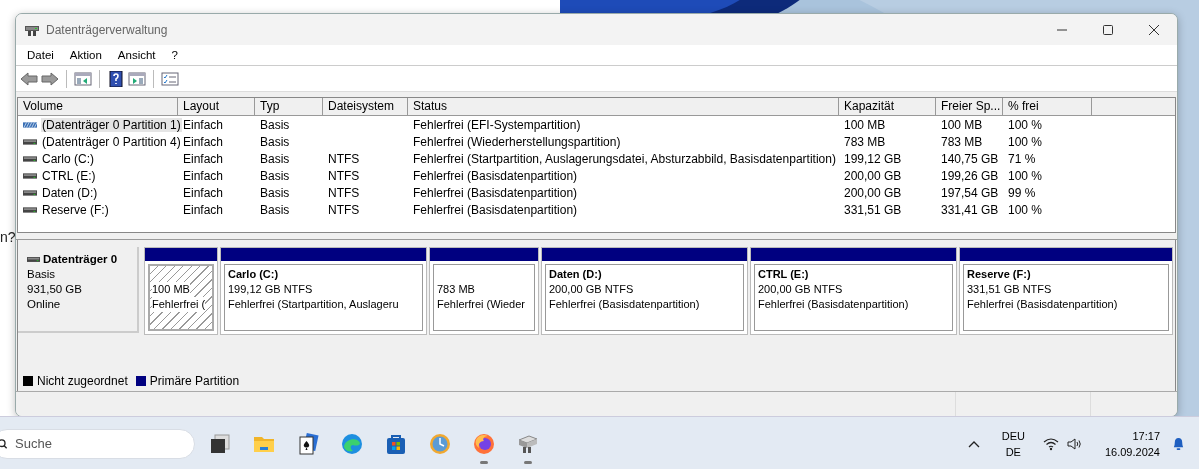 Image resolution: width=1199 pixels, height=469 pixels. What do you see at coordinates (8, 237) in the screenshot?
I see `background-text: n?` at bounding box center [8, 237].